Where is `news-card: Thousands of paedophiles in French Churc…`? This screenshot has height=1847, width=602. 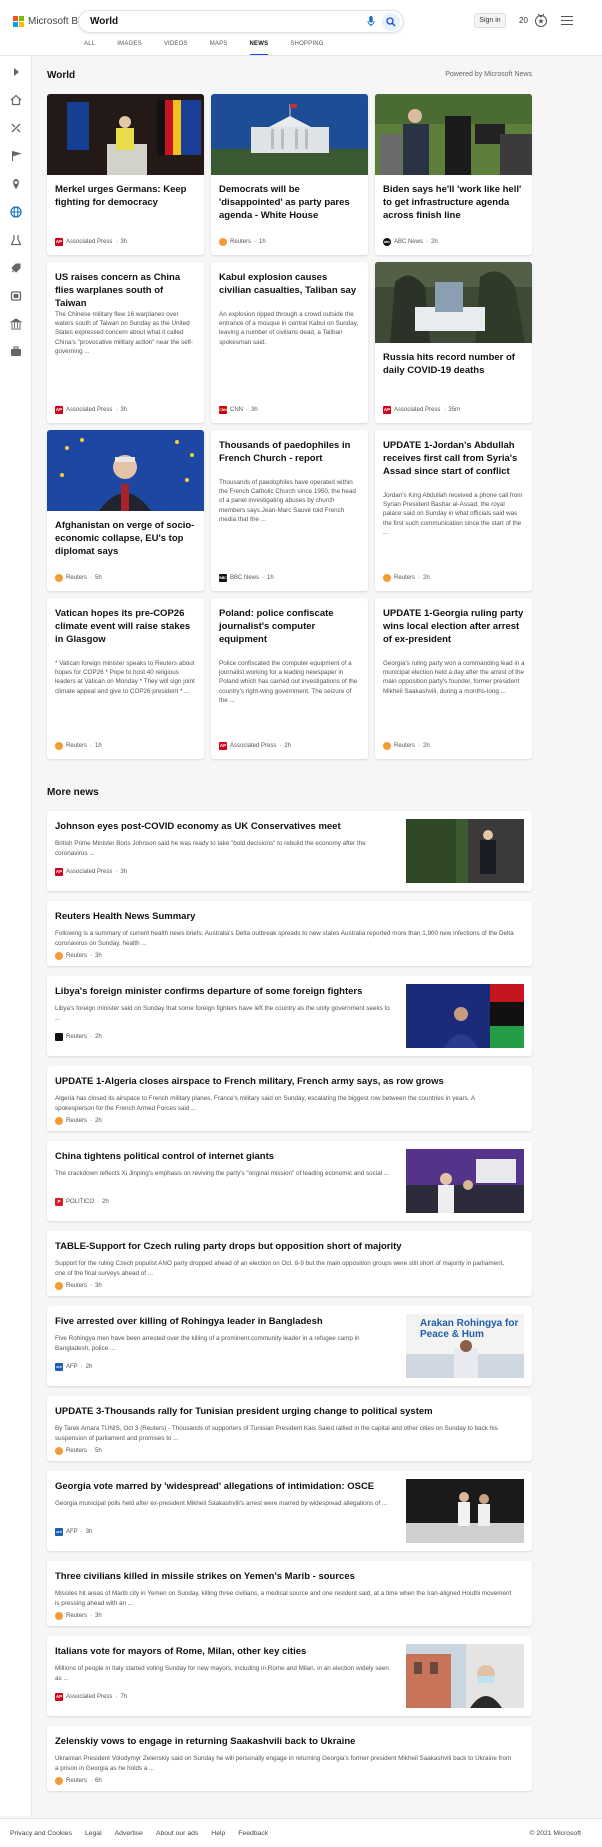 news-card: Thousands of paedophiles in French Churc… is located at coordinates (289, 510).